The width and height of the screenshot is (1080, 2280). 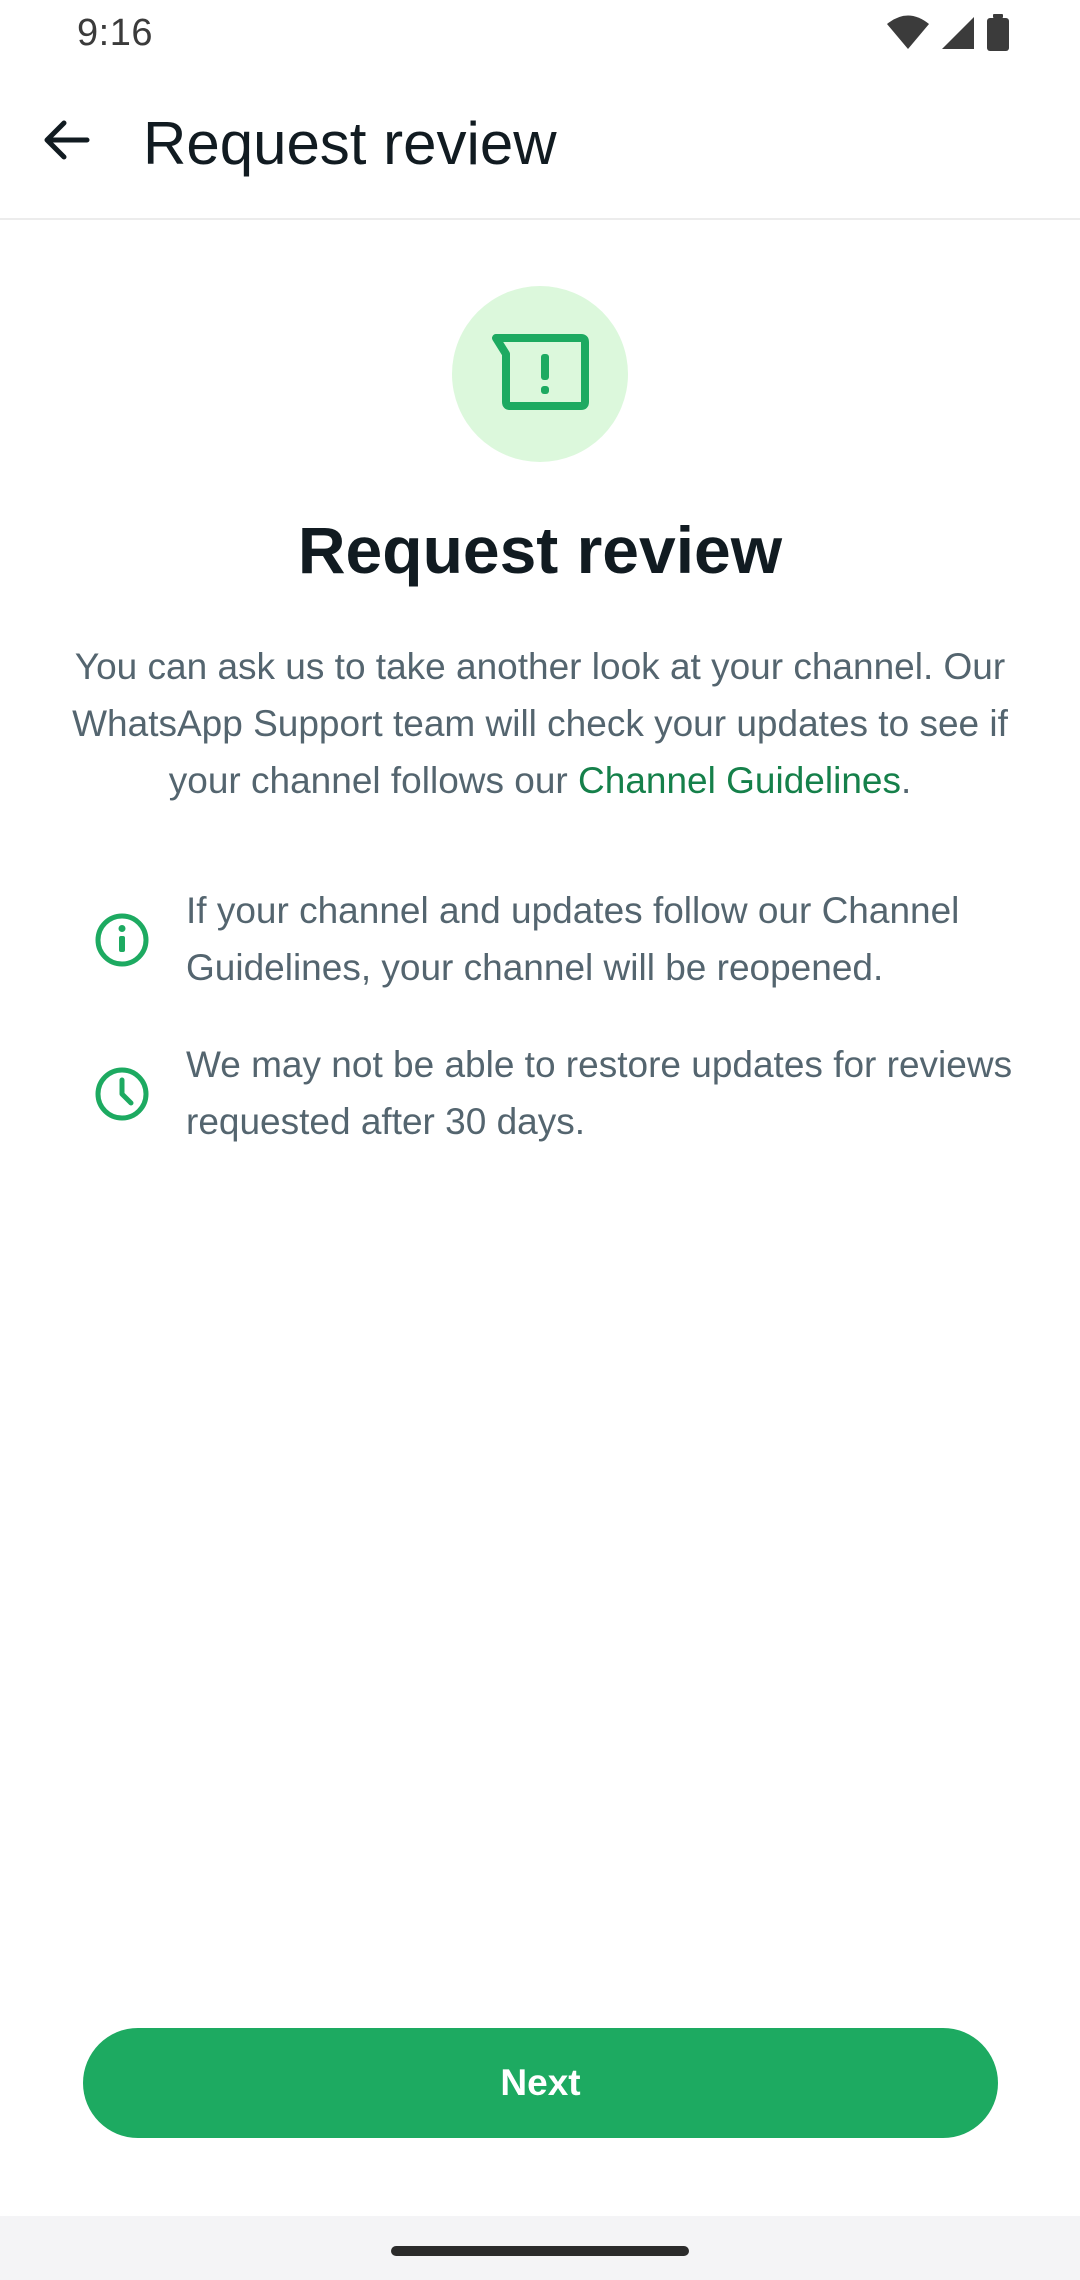 I want to click on info-icon, so click(x=122, y=940).